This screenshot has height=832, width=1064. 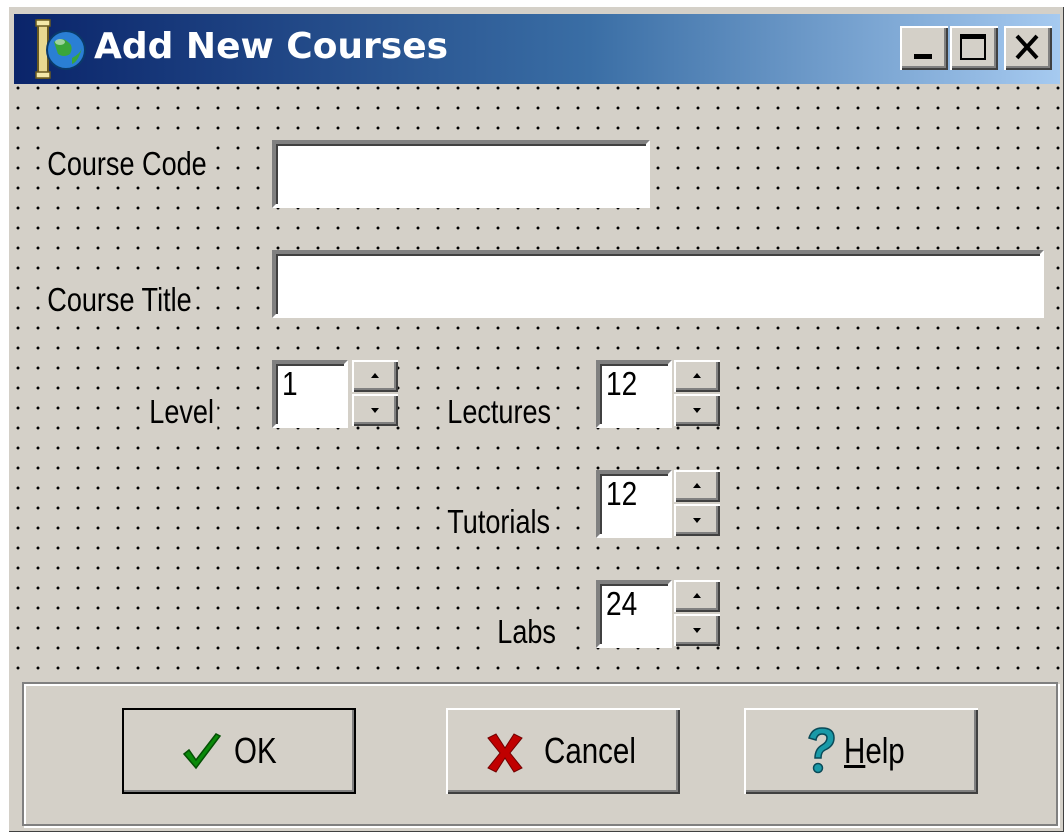 I want to click on lectures-spin-up-button, so click(x=697, y=376).